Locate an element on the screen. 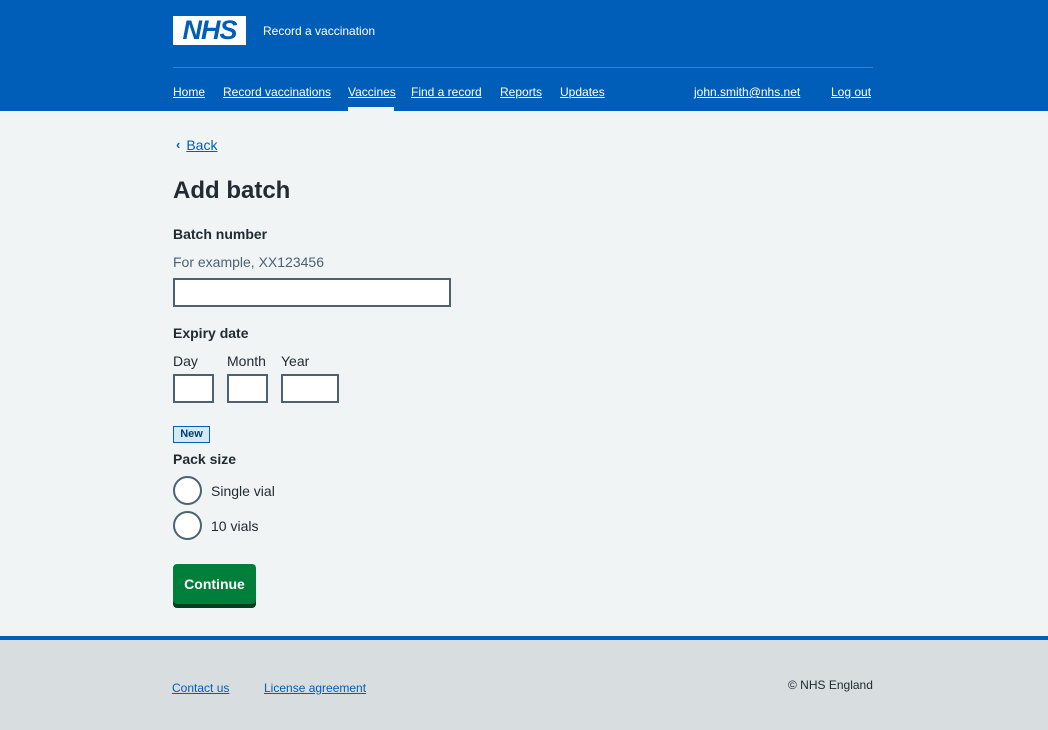  pack-size-single-vial-radio is located at coordinates (187, 490).